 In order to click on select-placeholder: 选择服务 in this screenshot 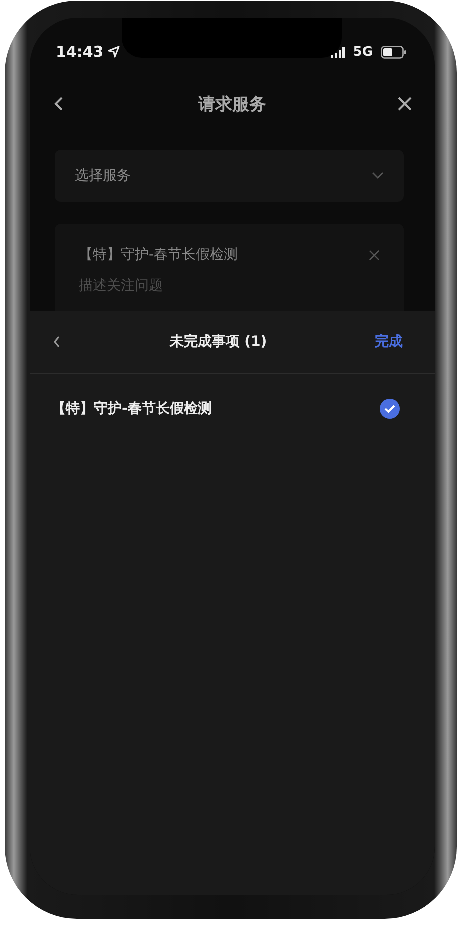, I will do `click(103, 176)`.